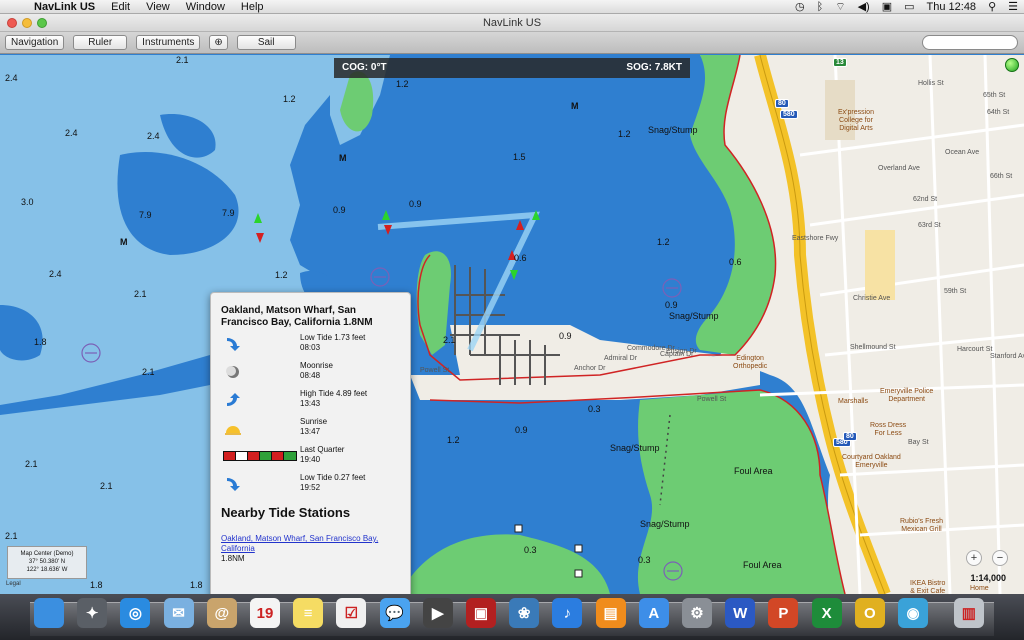  What do you see at coordinates (42, 23) in the screenshot?
I see `zoom-window-icon` at bounding box center [42, 23].